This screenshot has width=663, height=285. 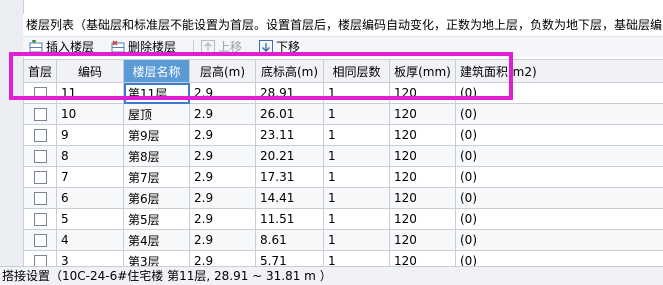 I want to click on cell-name: 第11层, so click(x=157, y=93).